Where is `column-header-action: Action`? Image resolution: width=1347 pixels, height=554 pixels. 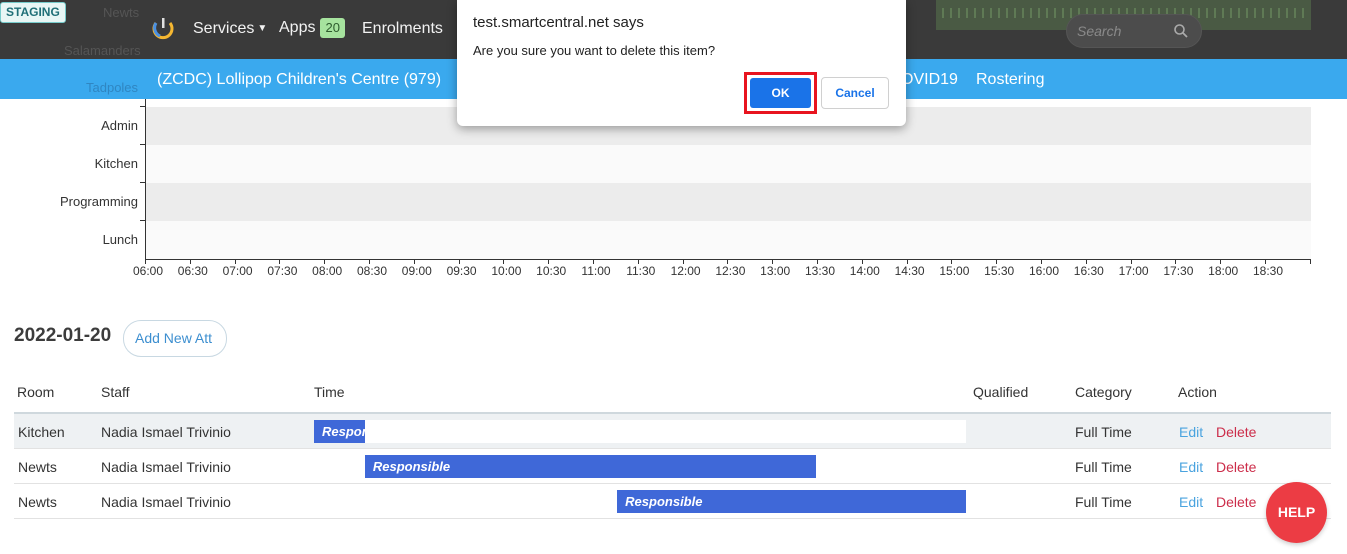 column-header-action: Action is located at coordinates (1197, 392).